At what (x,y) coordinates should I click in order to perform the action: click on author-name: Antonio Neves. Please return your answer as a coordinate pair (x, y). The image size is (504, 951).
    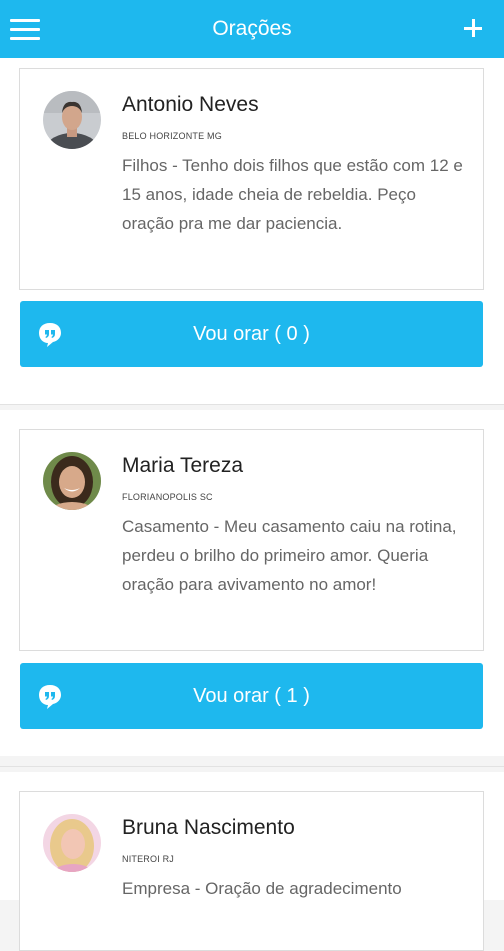
    Looking at the image, I should click on (190, 104).